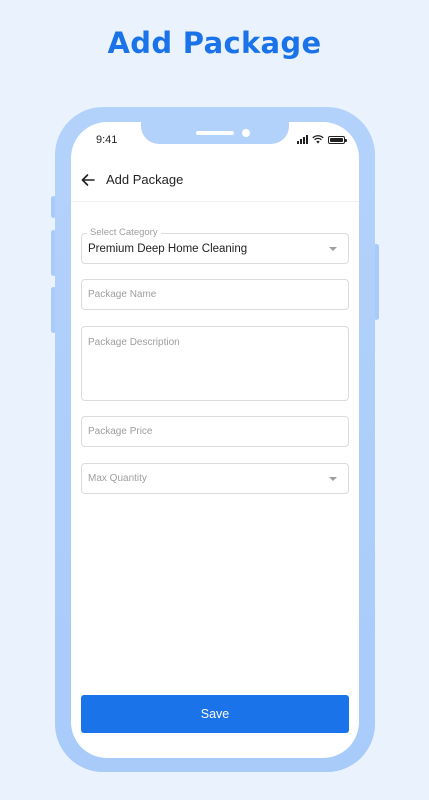  I want to click on package-price-placeholder: Package Price, so click(120, 431).